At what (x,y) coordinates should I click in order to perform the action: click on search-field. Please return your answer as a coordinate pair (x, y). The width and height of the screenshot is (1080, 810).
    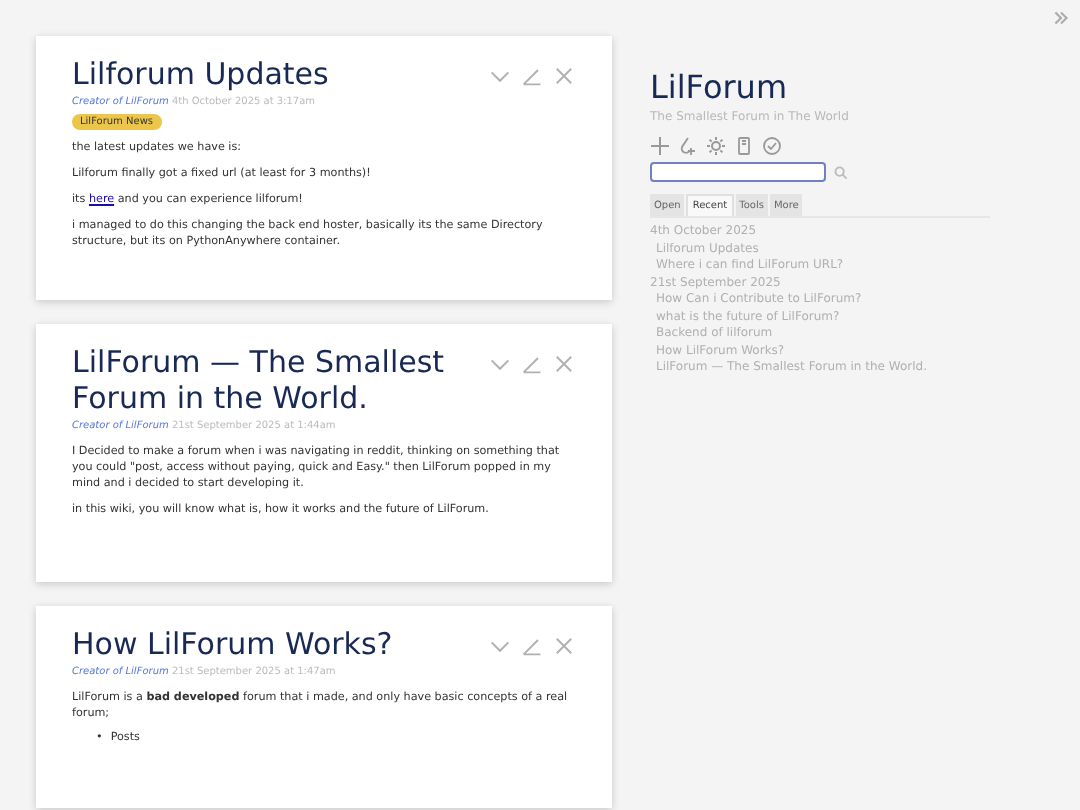
    Looking at the image, I should click on (738, 172).